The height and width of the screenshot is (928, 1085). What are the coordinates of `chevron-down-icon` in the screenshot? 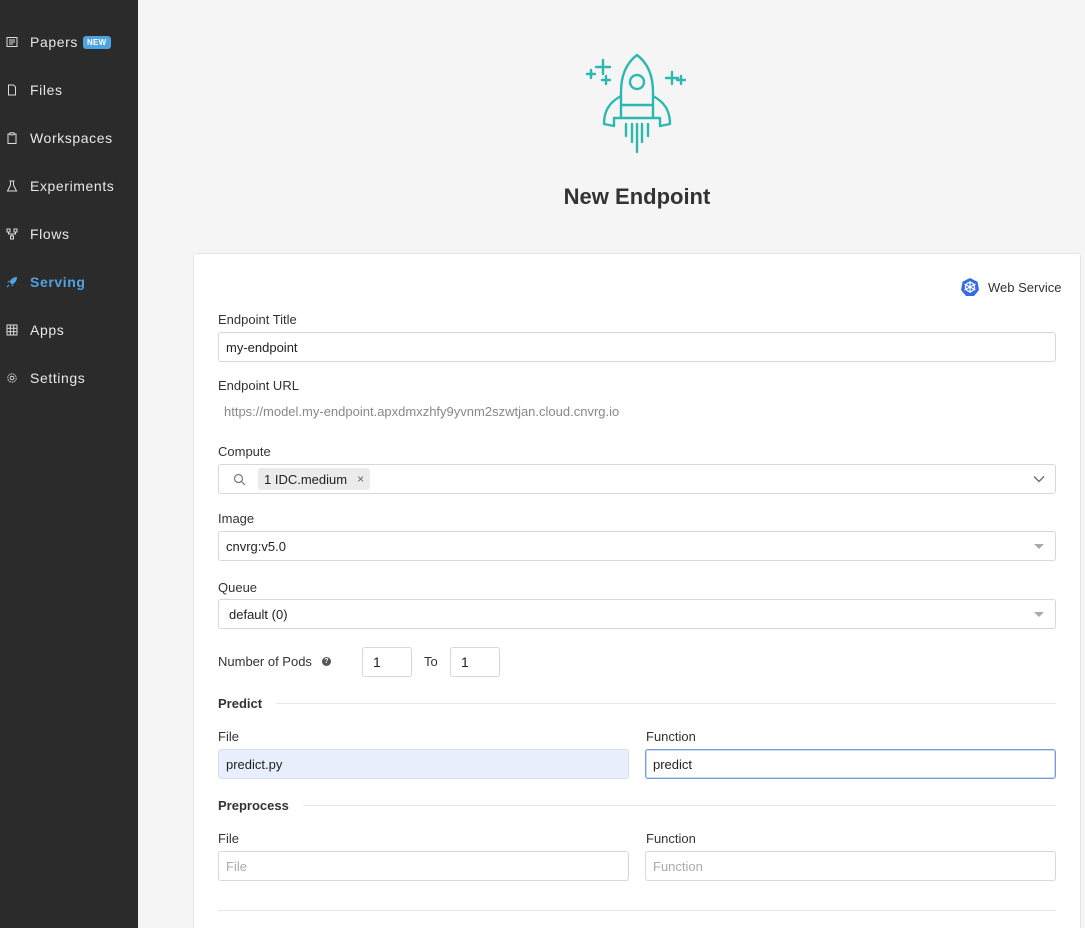 It's located at (1039, 479).